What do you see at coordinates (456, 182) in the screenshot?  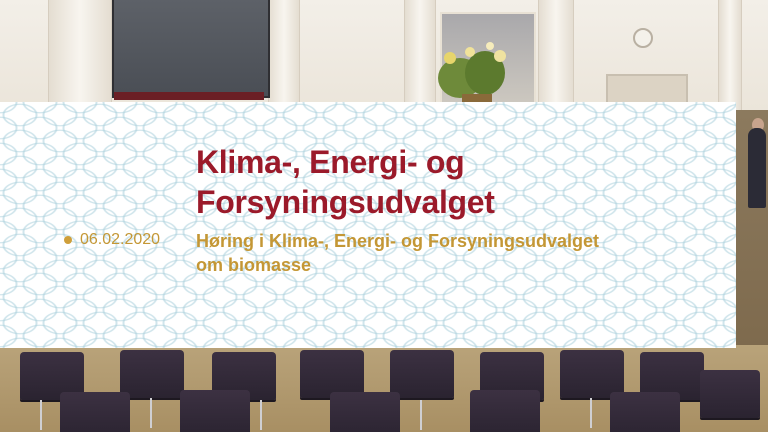 I see `committee-title: Klima-, Energi- og Forsyningsudvalget` at bounding box center [456, 182].